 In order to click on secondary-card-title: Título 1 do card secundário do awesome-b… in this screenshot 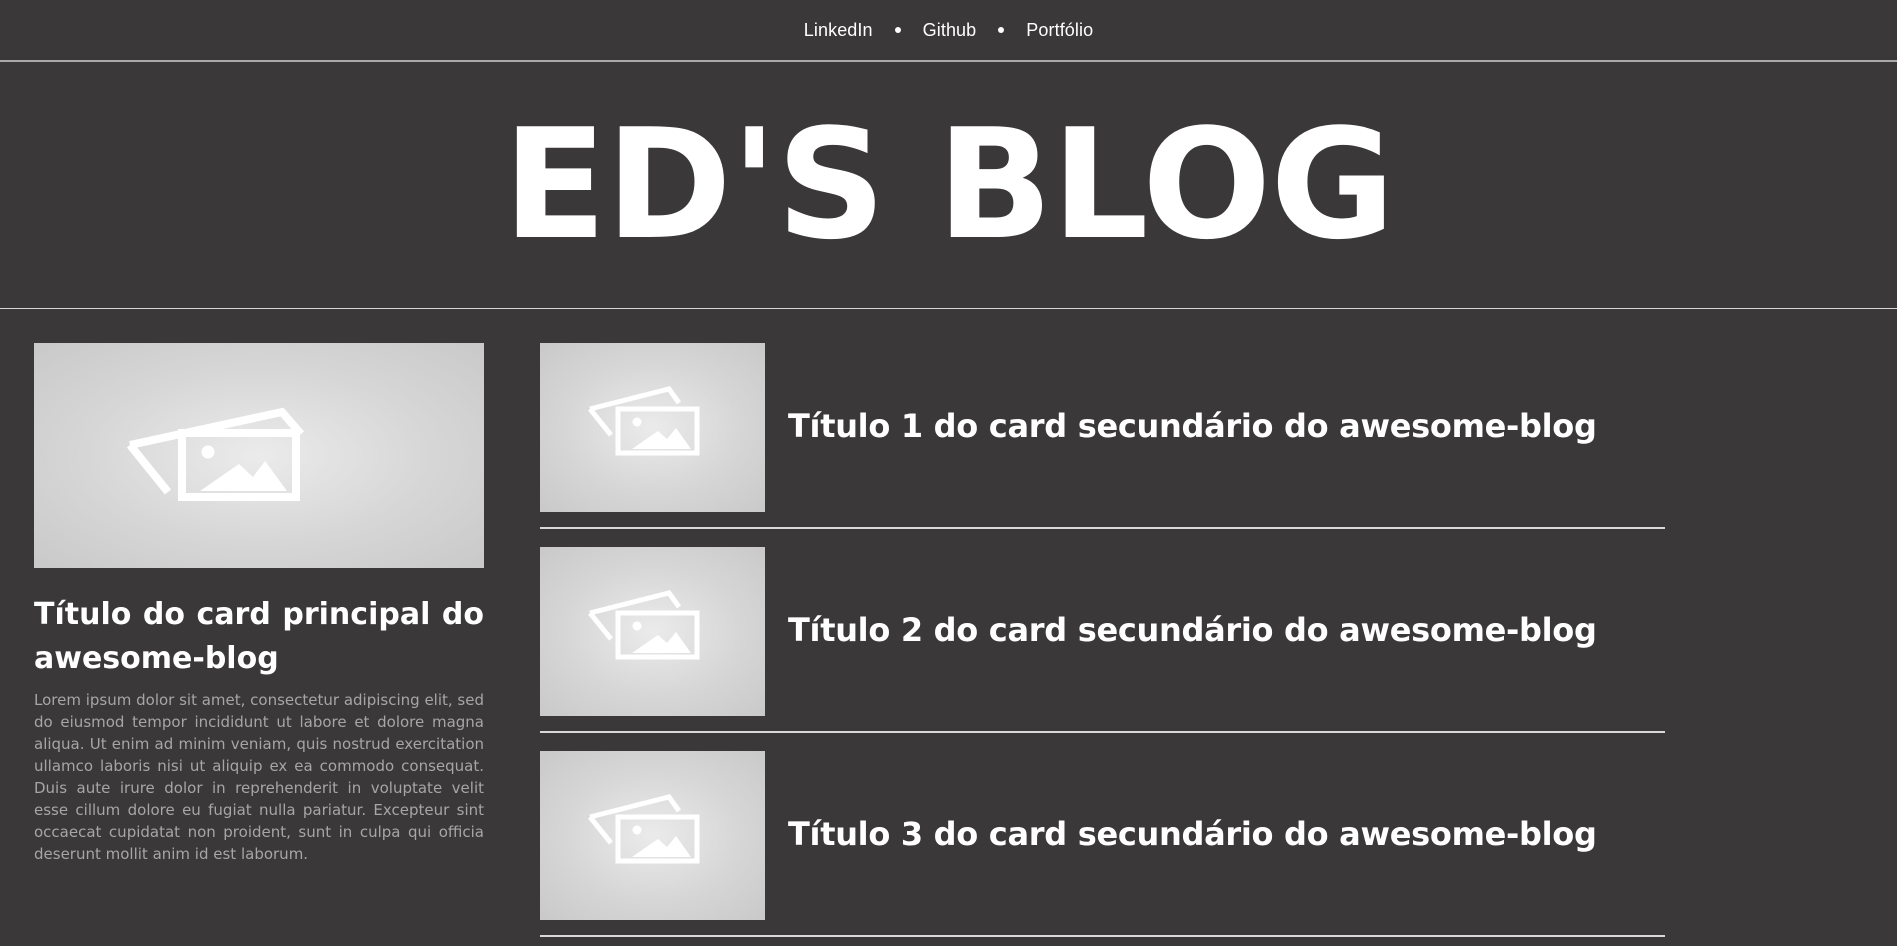, I will do `click(1192, 426)`.